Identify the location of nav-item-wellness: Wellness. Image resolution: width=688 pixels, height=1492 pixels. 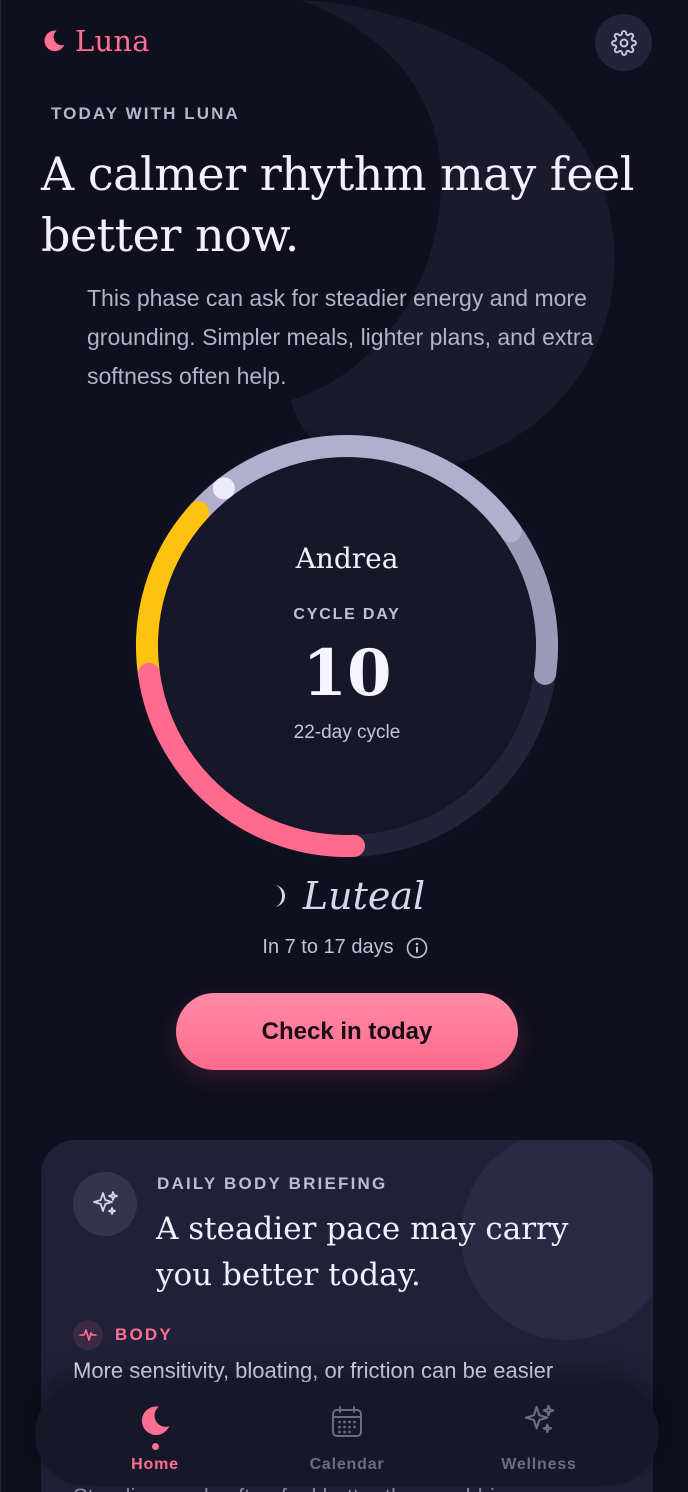
(539, 1434).